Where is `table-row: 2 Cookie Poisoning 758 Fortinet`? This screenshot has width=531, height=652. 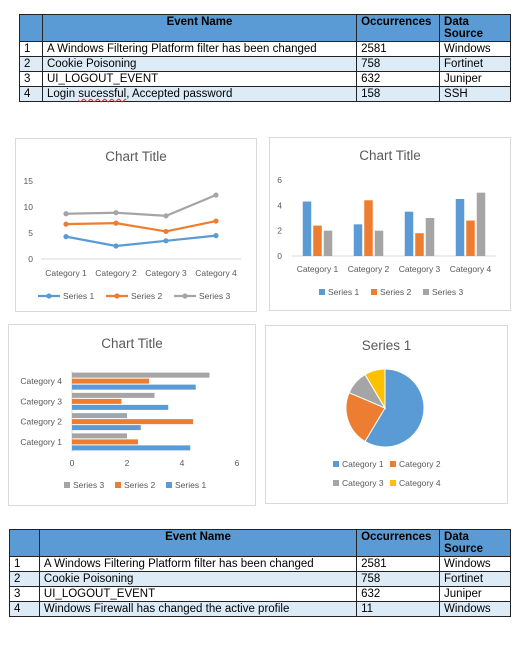
table-row: 2 Cookie Poisoning 758 Fortinet is located at coordinates (265, 64).